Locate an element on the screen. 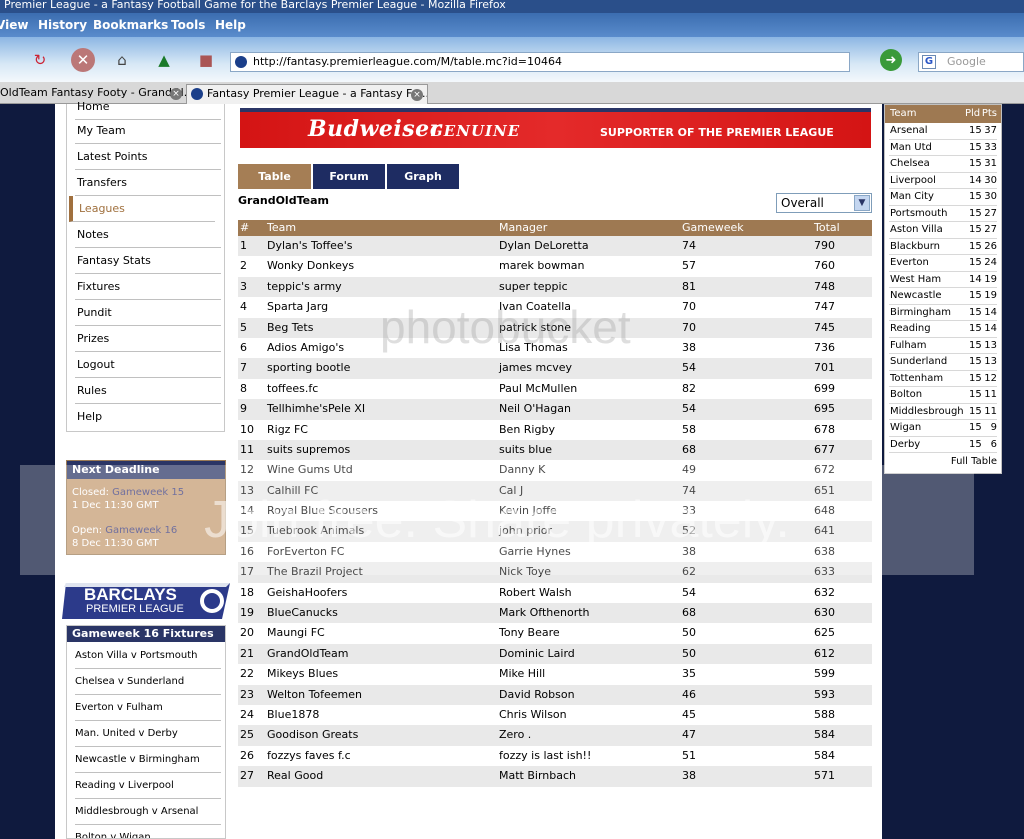 The height and width of the screenshot is (839, 1024). nav-fantasy-stats: Fantasy Stats is located at coordinates (148, 261).